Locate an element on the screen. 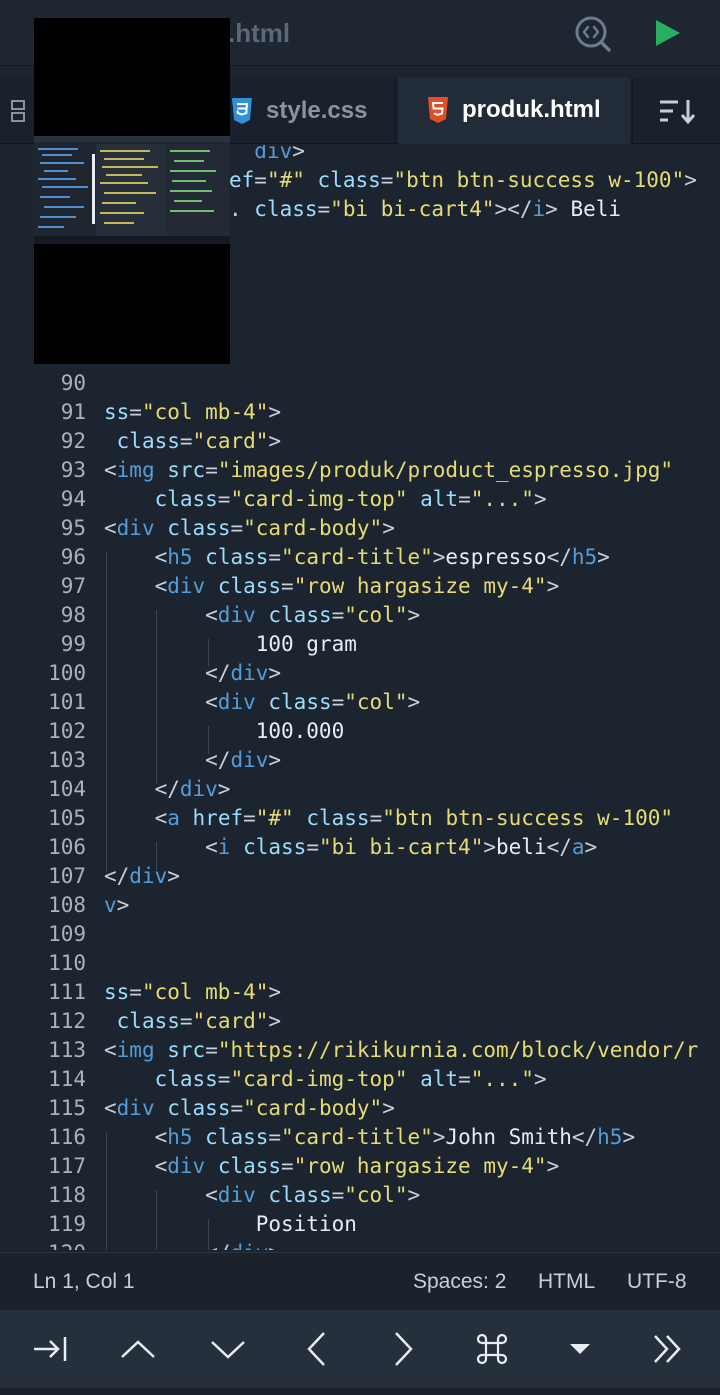  line-source: v> is located at coordinates (116, 905).